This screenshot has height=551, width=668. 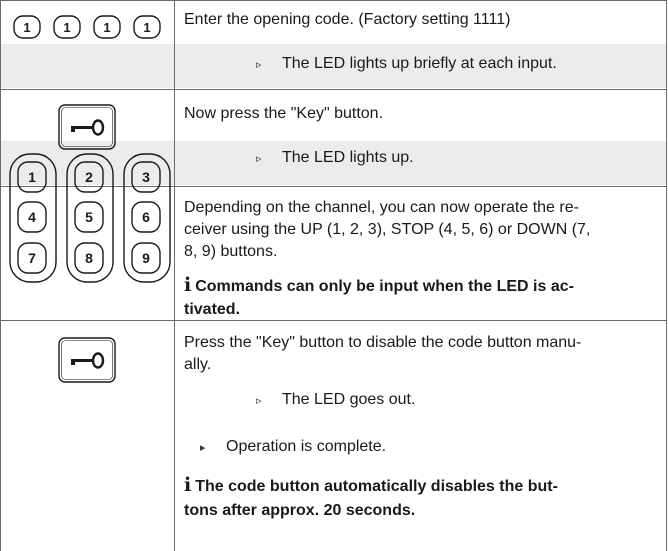 I want to click on keypad-digit: 8, so click(x=89, y=258).